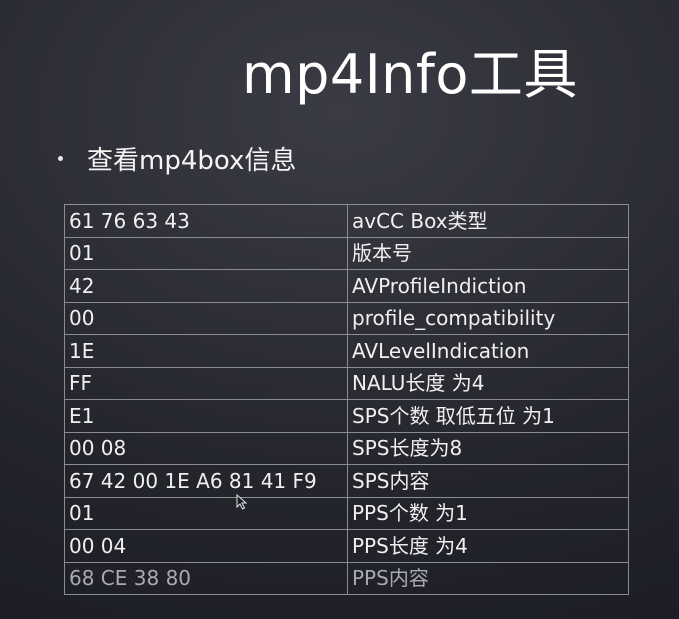 This screenshot has width=679, height=619. I want to click on slide-title: mp4Info工具, so click(410, 74).